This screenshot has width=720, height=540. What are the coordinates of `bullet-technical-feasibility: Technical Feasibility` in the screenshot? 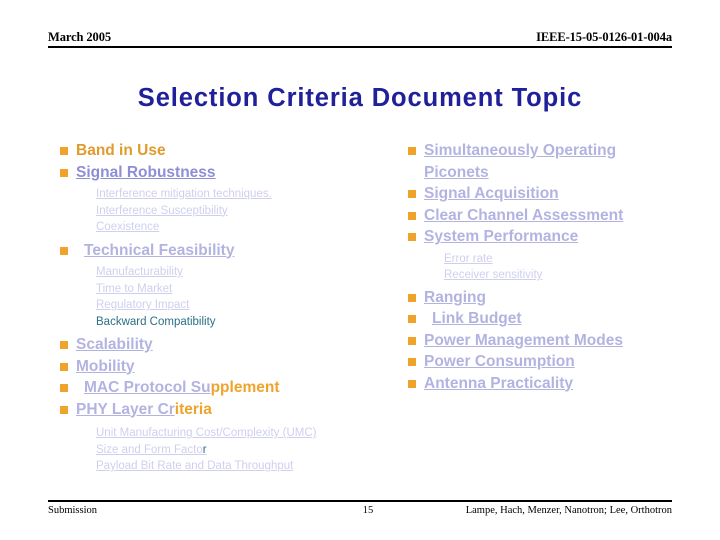 It's located at (224, 251).